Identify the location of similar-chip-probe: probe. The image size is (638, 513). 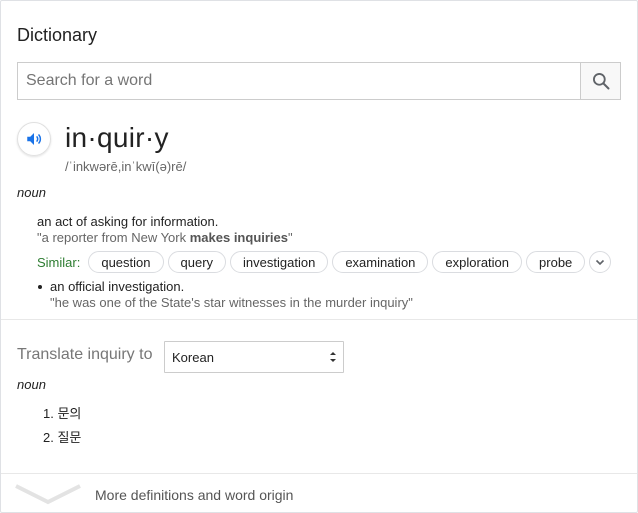
(556, 262).